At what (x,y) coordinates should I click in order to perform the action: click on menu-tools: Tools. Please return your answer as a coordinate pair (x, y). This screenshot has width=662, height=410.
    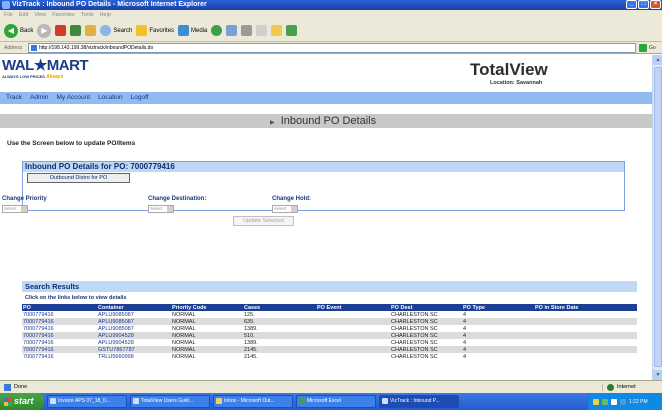
    Looking at the image, I should click on (87, 15).